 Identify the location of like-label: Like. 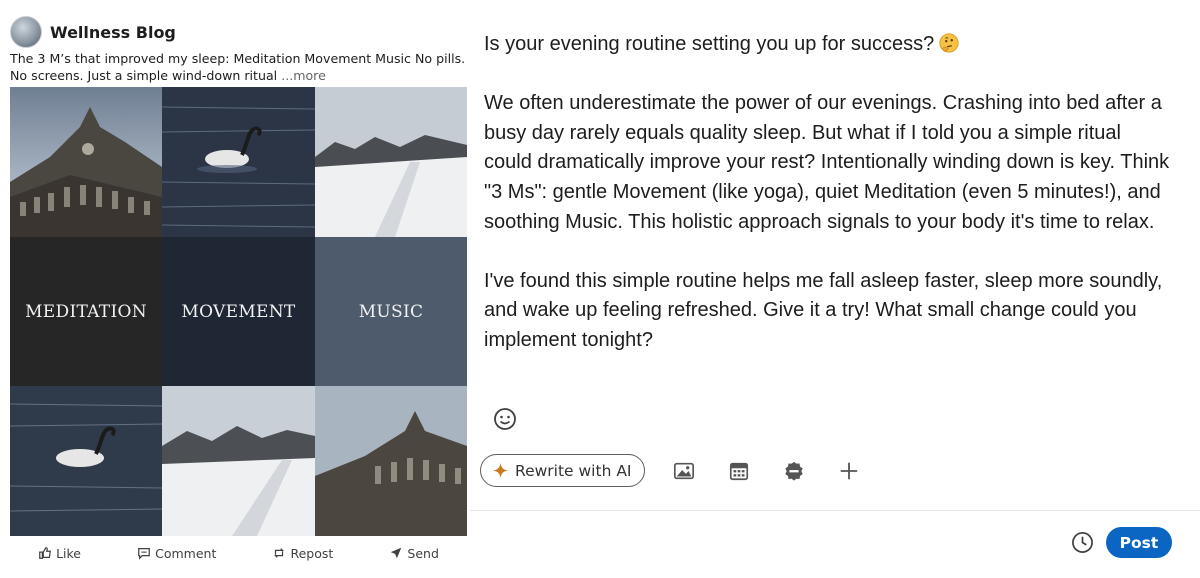
(68, 553).